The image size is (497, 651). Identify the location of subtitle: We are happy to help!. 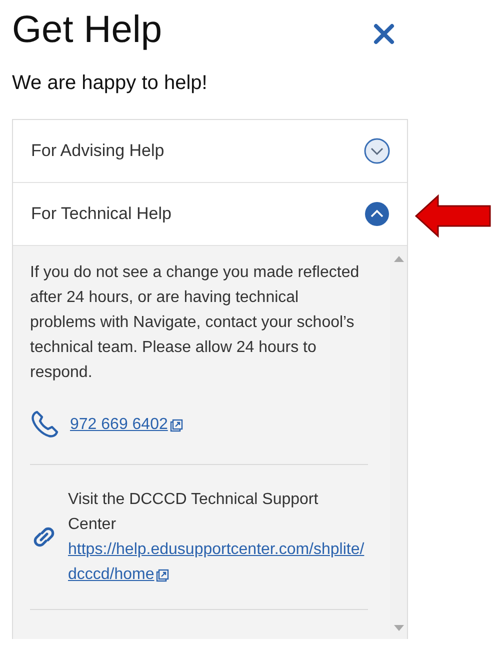
(110, 83).